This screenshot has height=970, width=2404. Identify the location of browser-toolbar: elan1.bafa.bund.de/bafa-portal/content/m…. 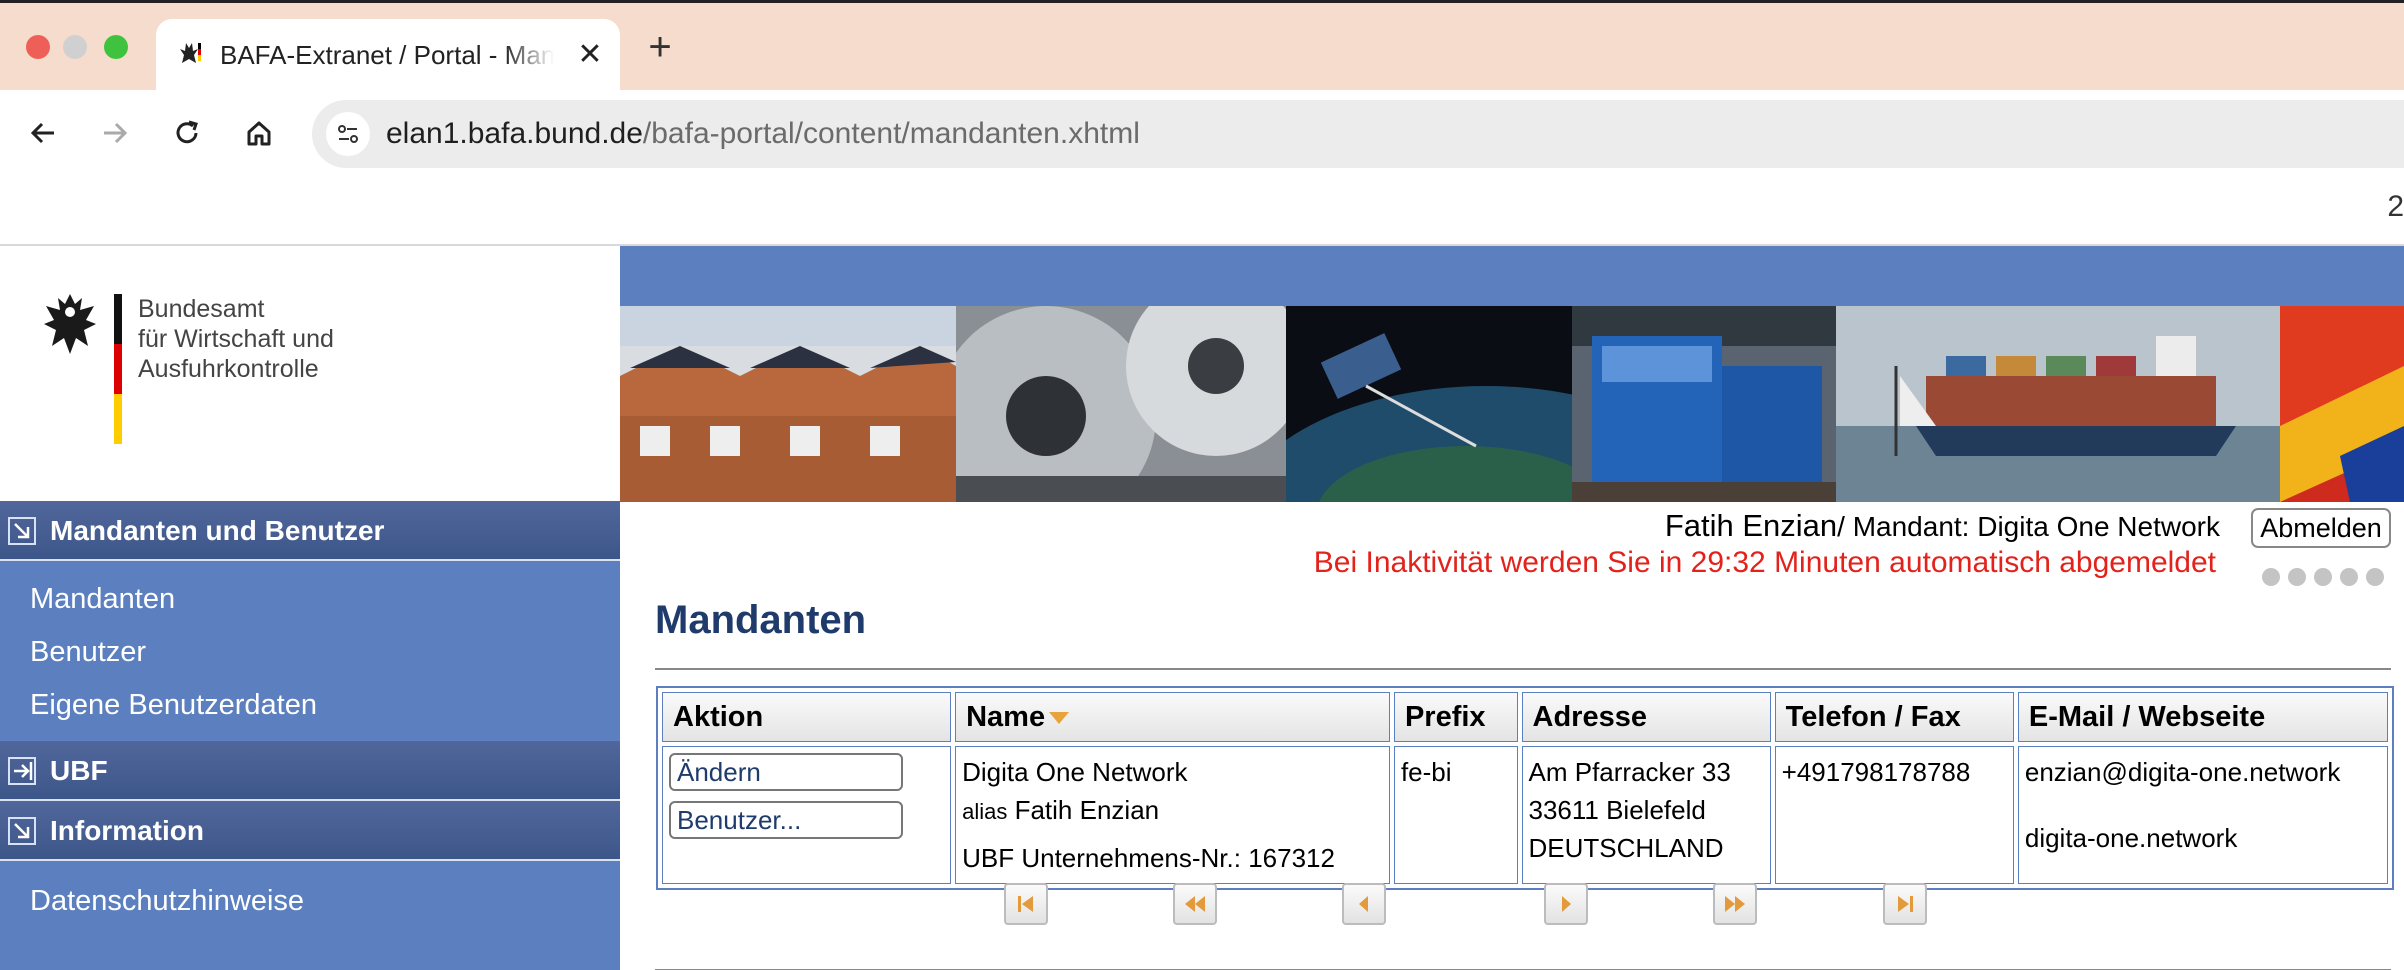
(1202, 133).